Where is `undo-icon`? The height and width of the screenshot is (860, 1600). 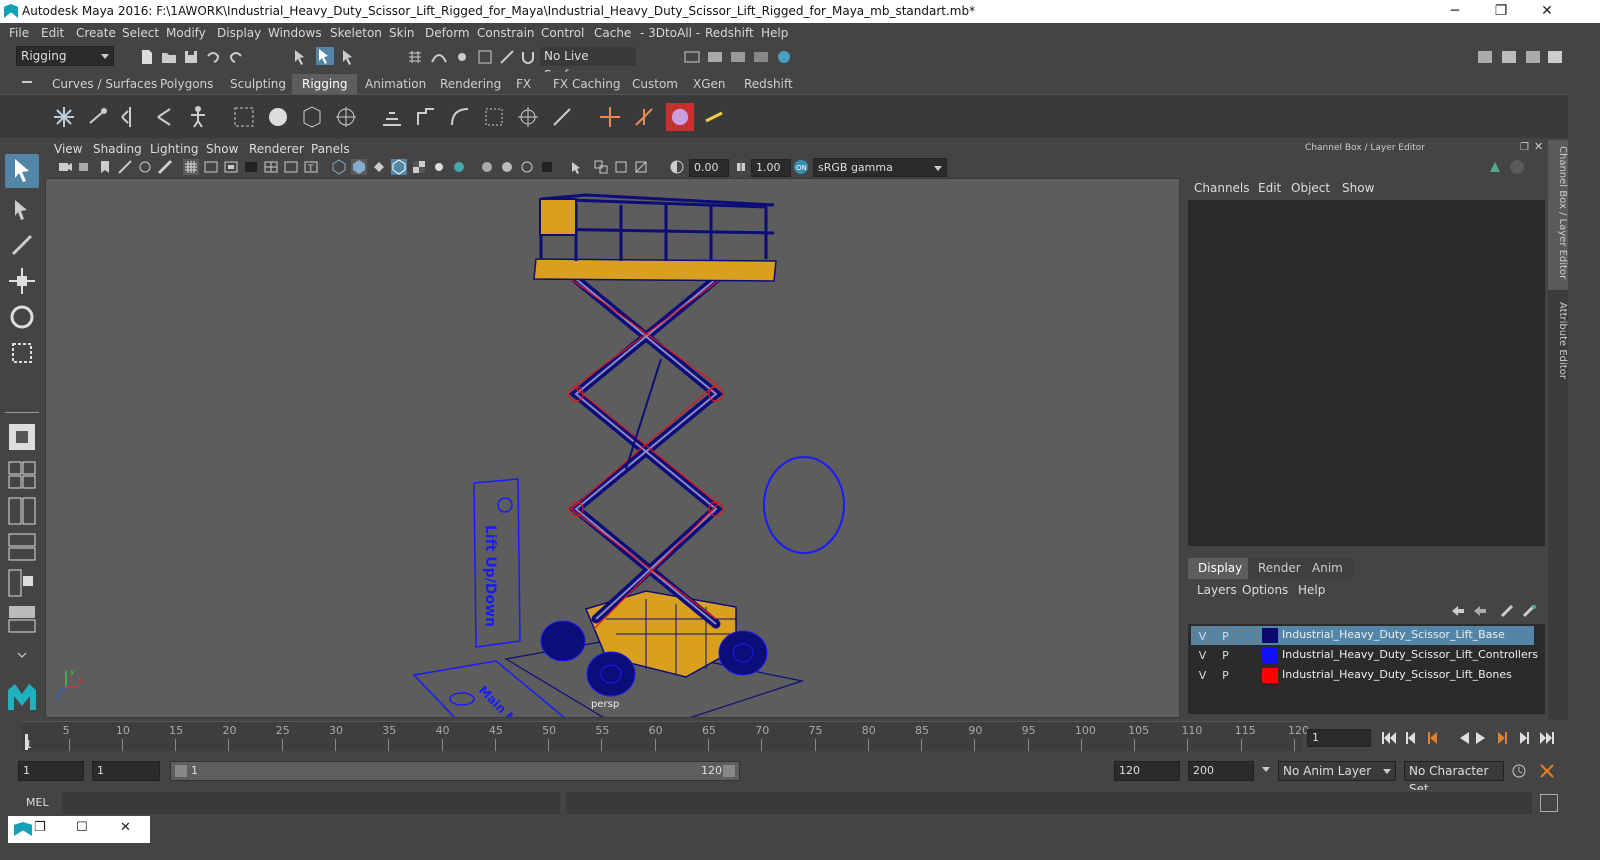 undo-icon is located at coordinates (213, 57).